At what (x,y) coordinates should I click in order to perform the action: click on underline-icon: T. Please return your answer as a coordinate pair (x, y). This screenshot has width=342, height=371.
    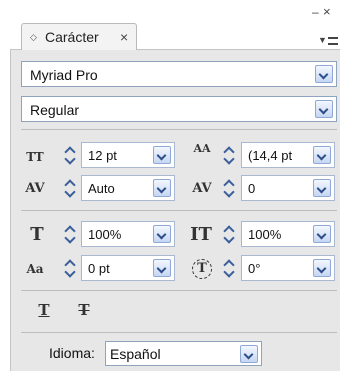
    Looking at the image, I should click on (44, 310).